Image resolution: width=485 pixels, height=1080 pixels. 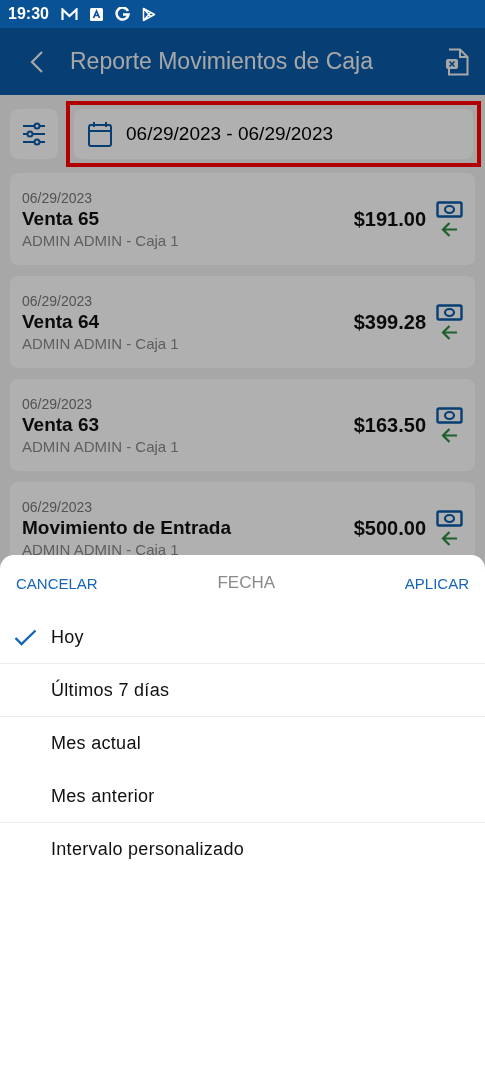 I want to click on sliders-icon, so click(x=34, y=134).